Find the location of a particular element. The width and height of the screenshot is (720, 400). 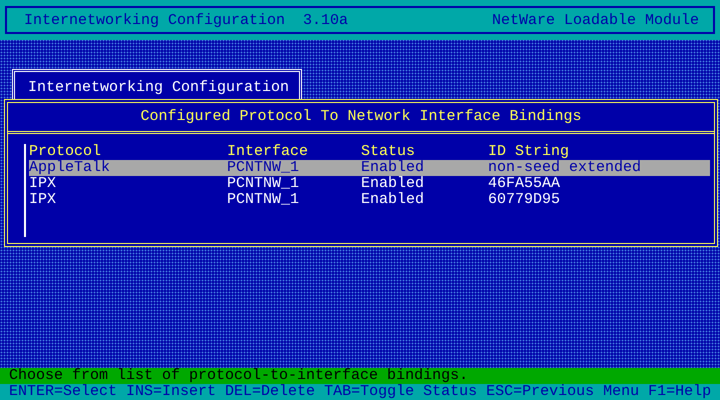

panel-title: Configured Protocol To Network Interface Bindings is located at coordinates (361, 118).